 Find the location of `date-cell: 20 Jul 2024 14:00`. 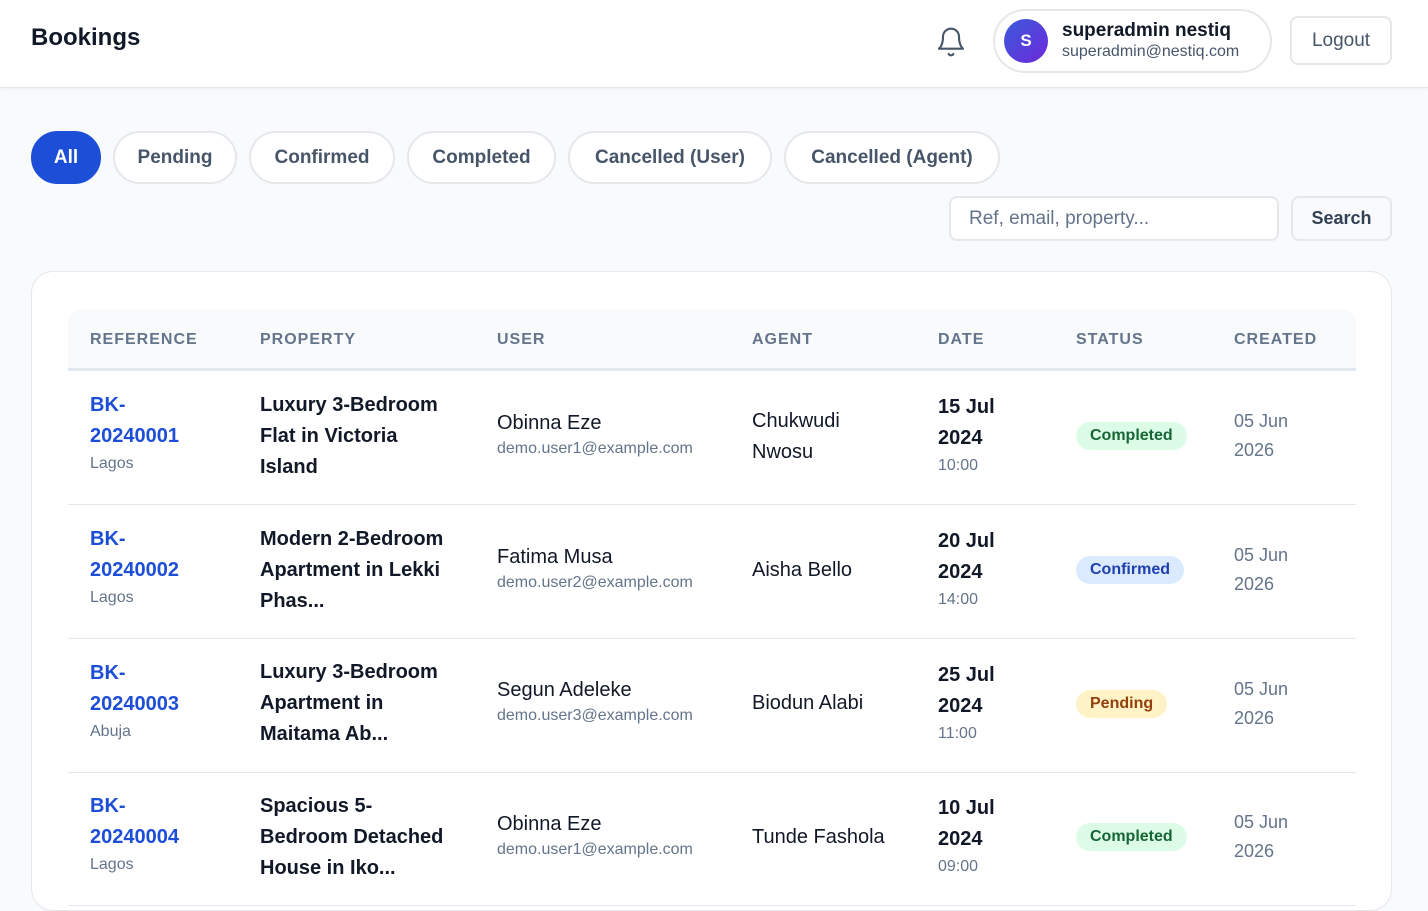

date-cell: 20 Jul 2024 14:00 is located at coordinates (983, 567).